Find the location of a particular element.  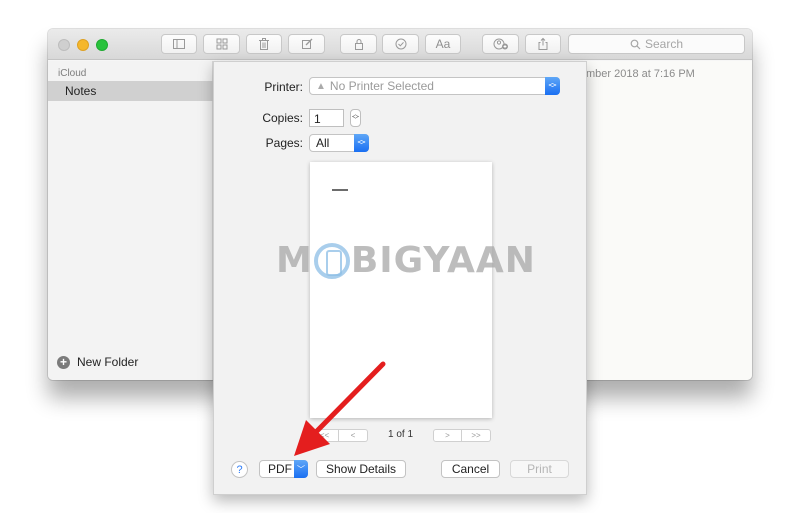

new-note-button is located at coordinates (306, 44).